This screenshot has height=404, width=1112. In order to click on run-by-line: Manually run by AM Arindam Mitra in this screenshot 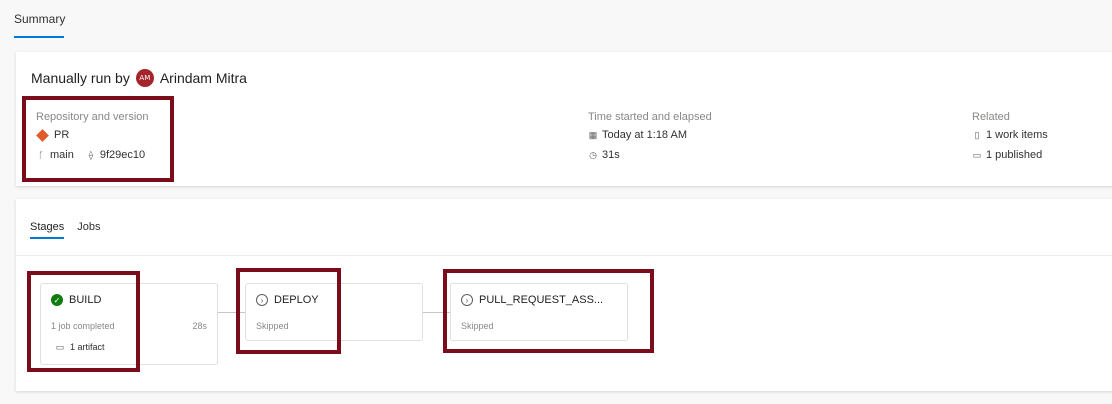, I will do `click(139, 78)`.